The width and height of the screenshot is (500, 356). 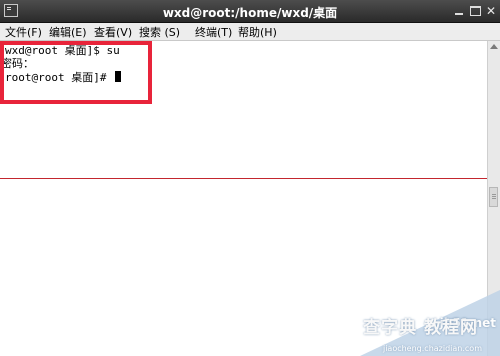 I want to click on menu-view: 查看(V), so click(x=113, y=32).